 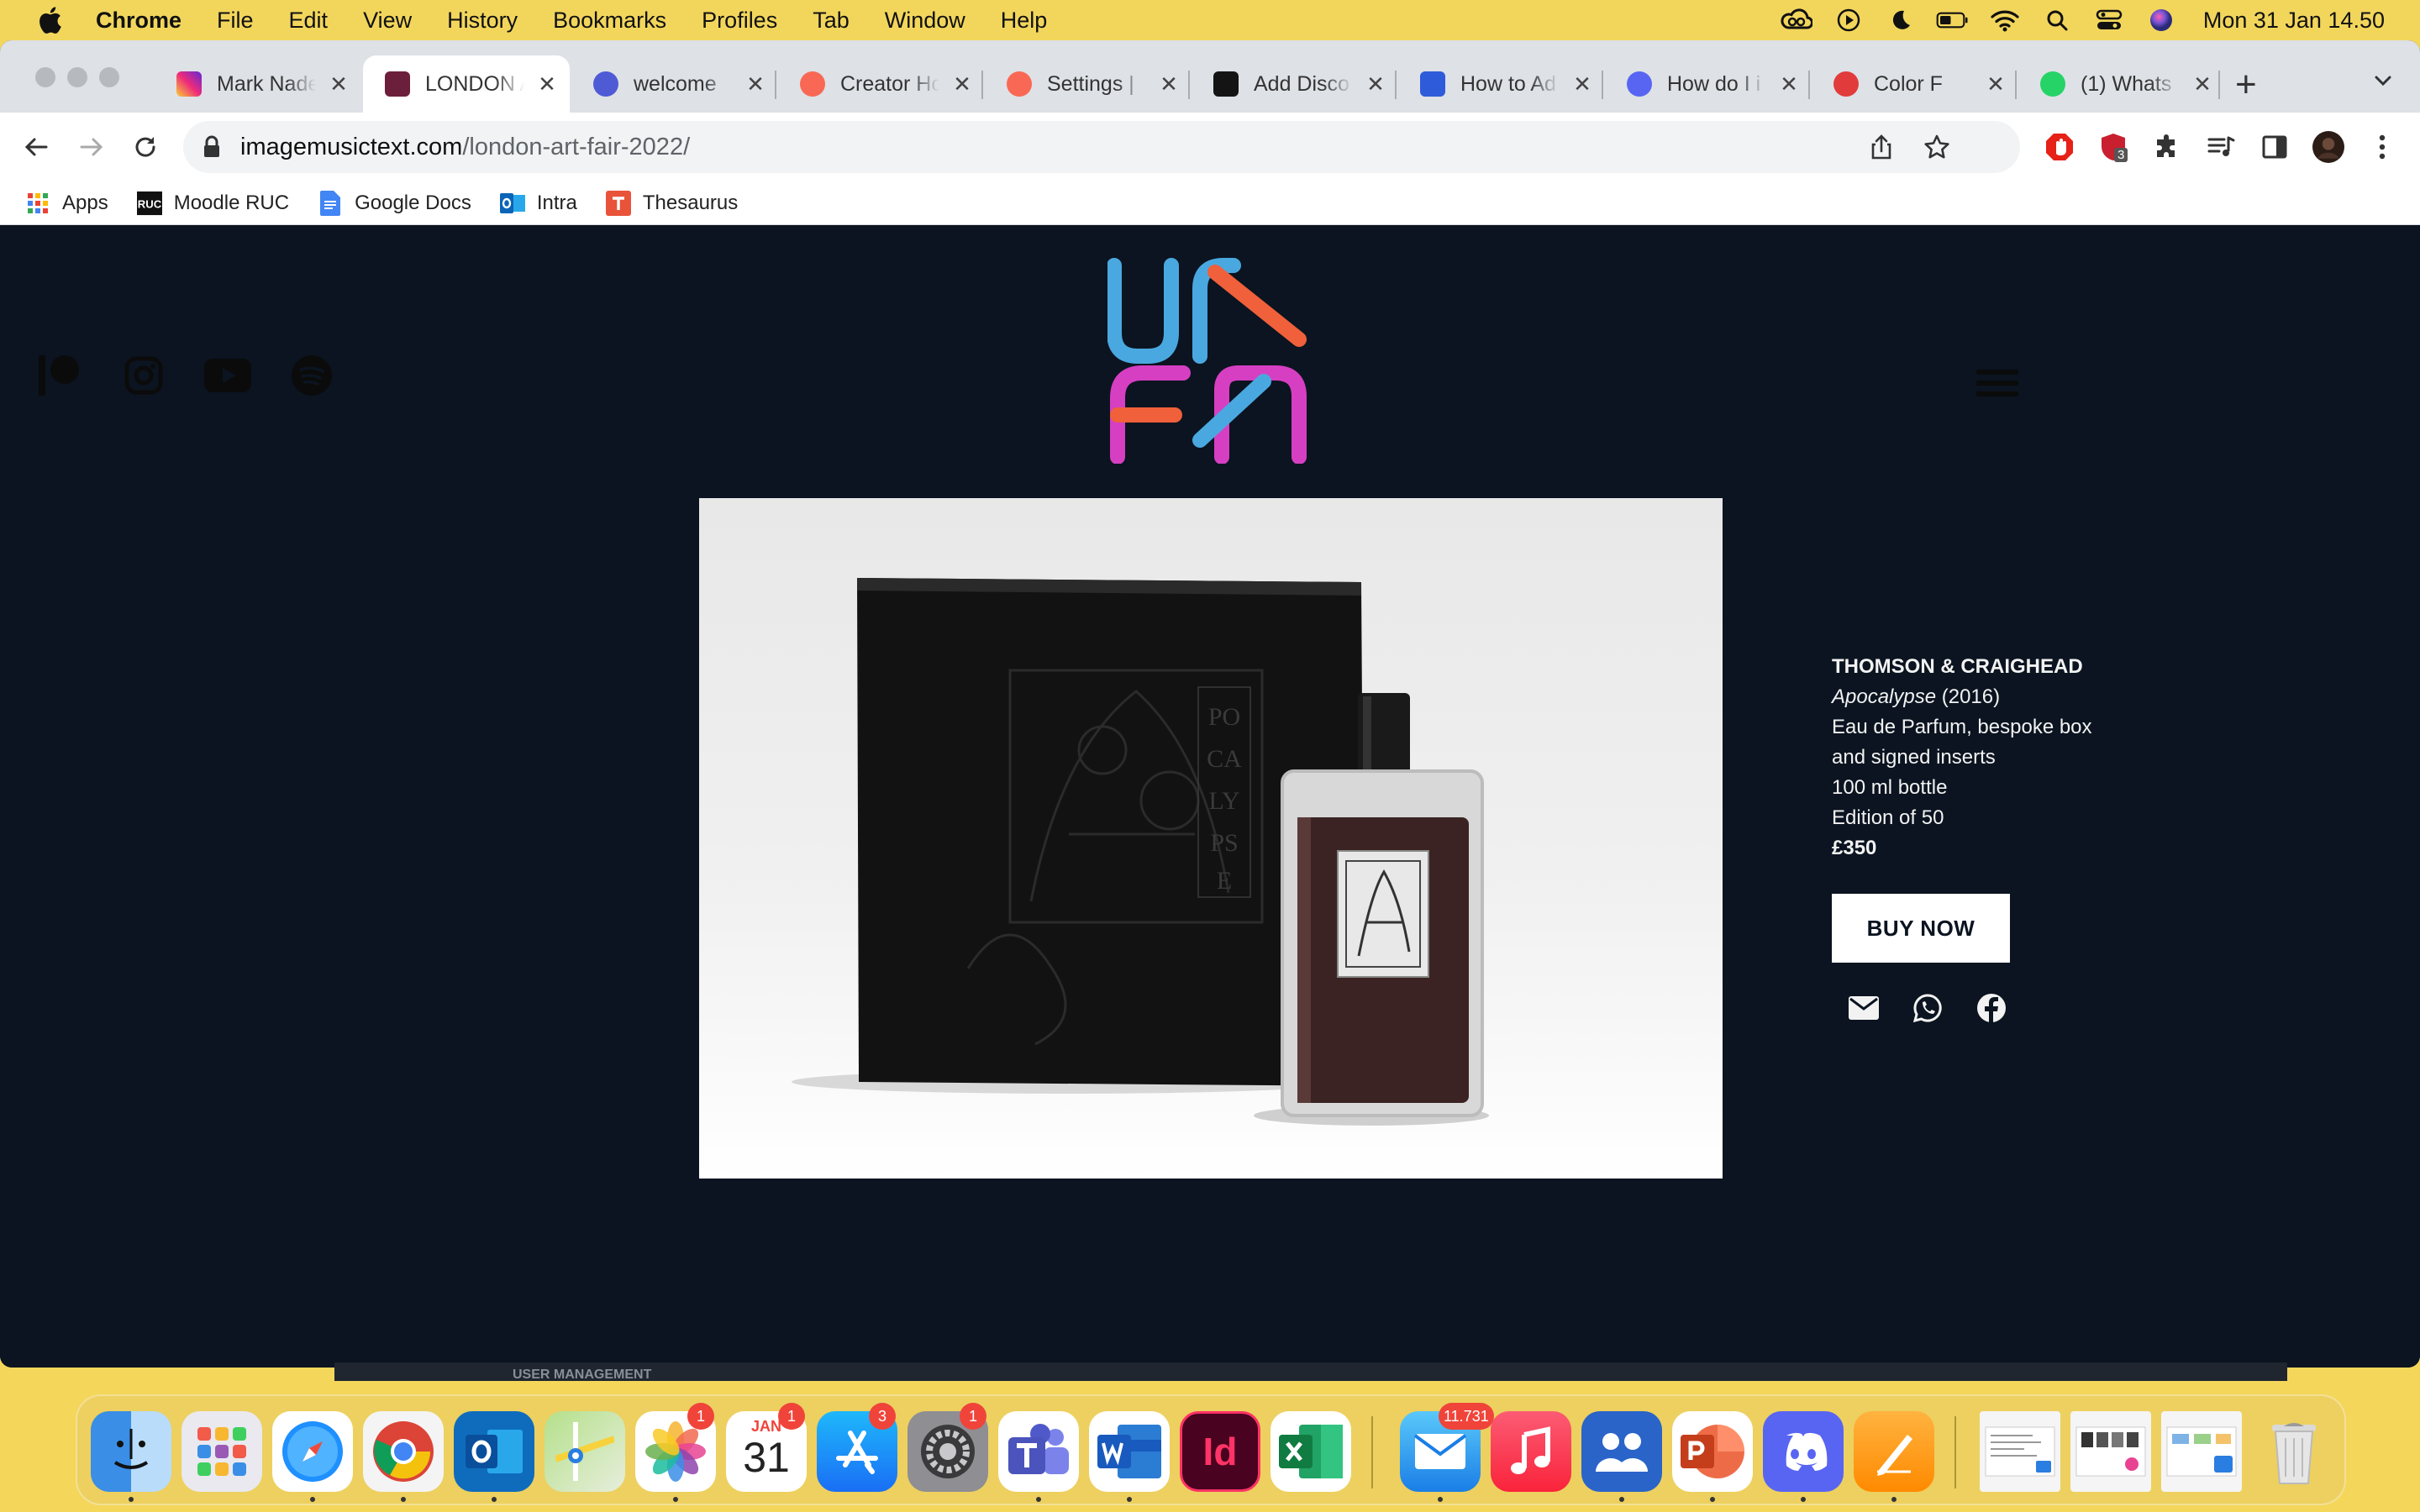 What do you see at coordinates (466, 84) in the screenshot?
I see `tab-london-art-fair: LONDON A ✕` at bounding box center [466, 84].